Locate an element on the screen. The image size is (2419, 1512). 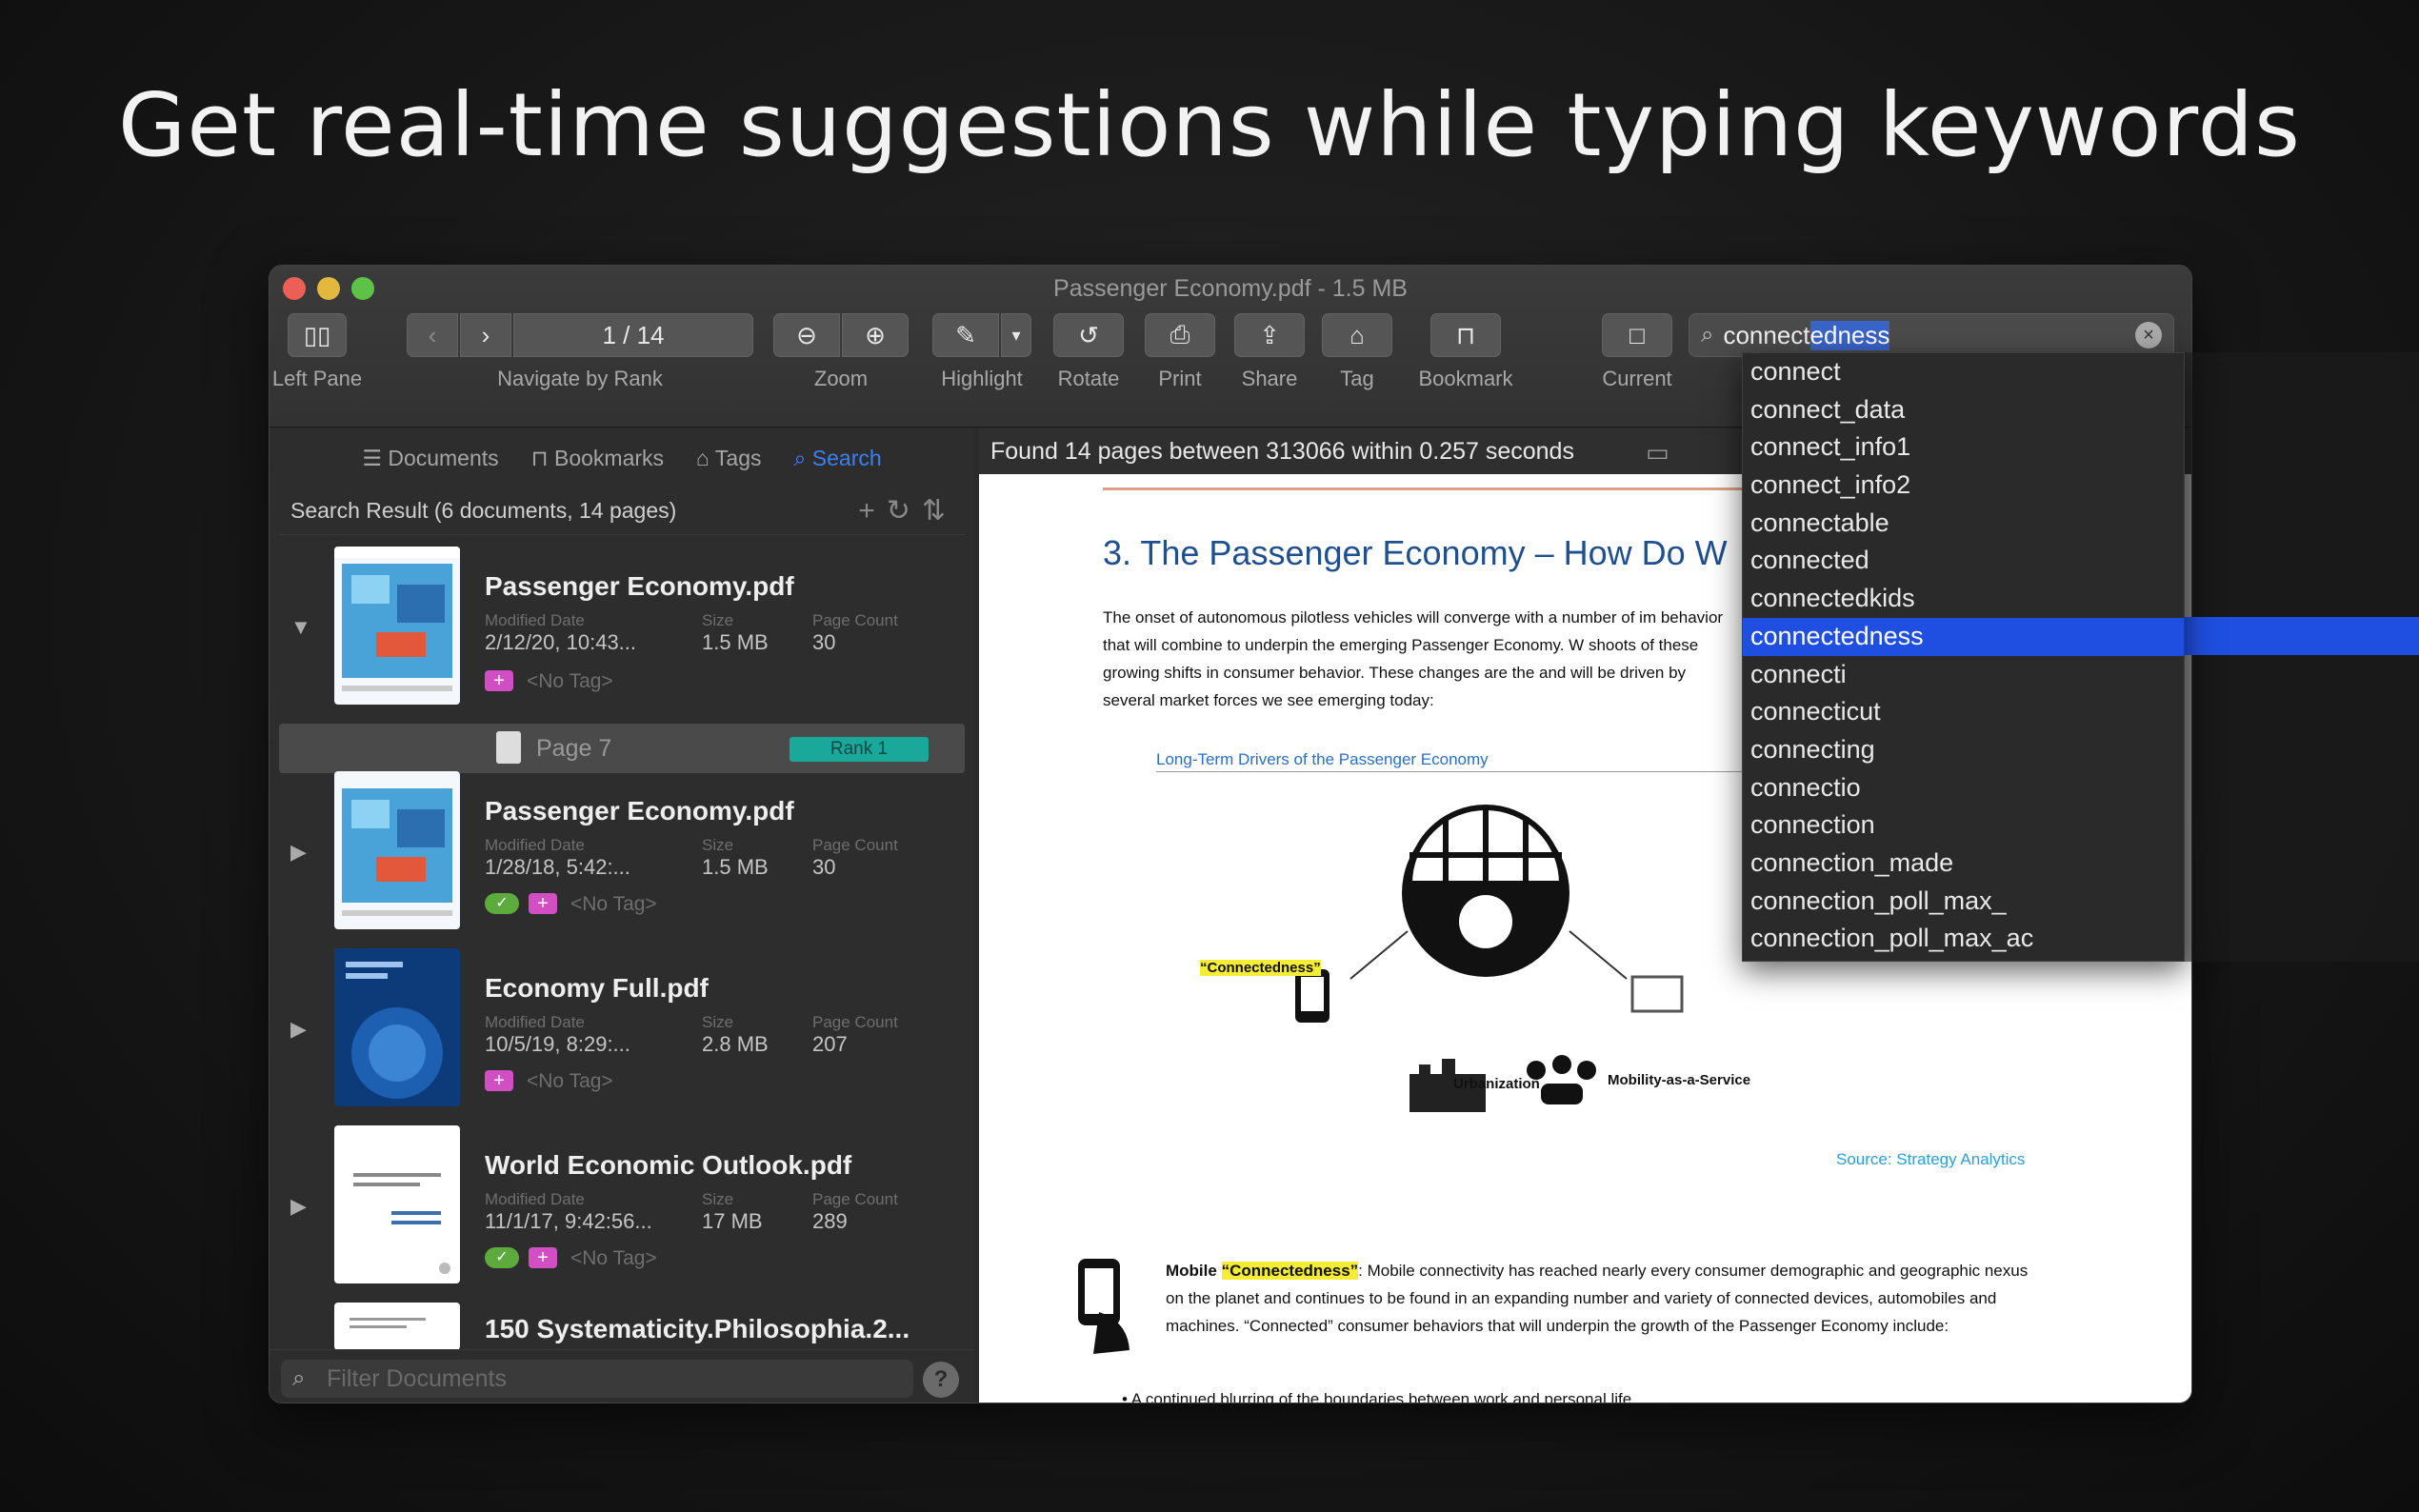
document-name: World Economic Outlook.pdf is located at coordinates (668, 1165).